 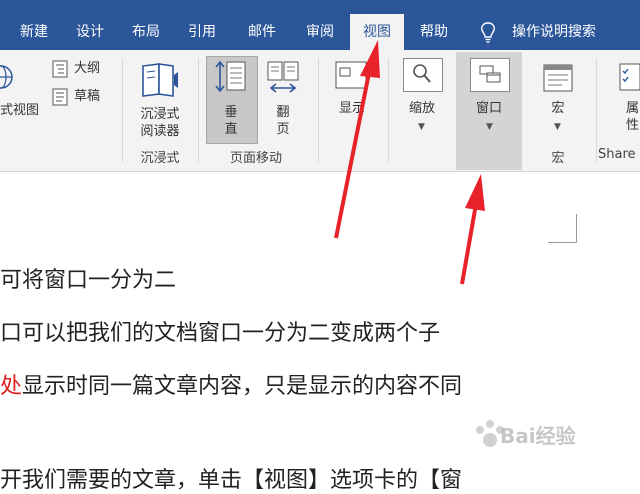 What do you see at coordinates (160, 80) in the screenshot?
I see `immersive-reader-icon` at bounding box center [160, 80].